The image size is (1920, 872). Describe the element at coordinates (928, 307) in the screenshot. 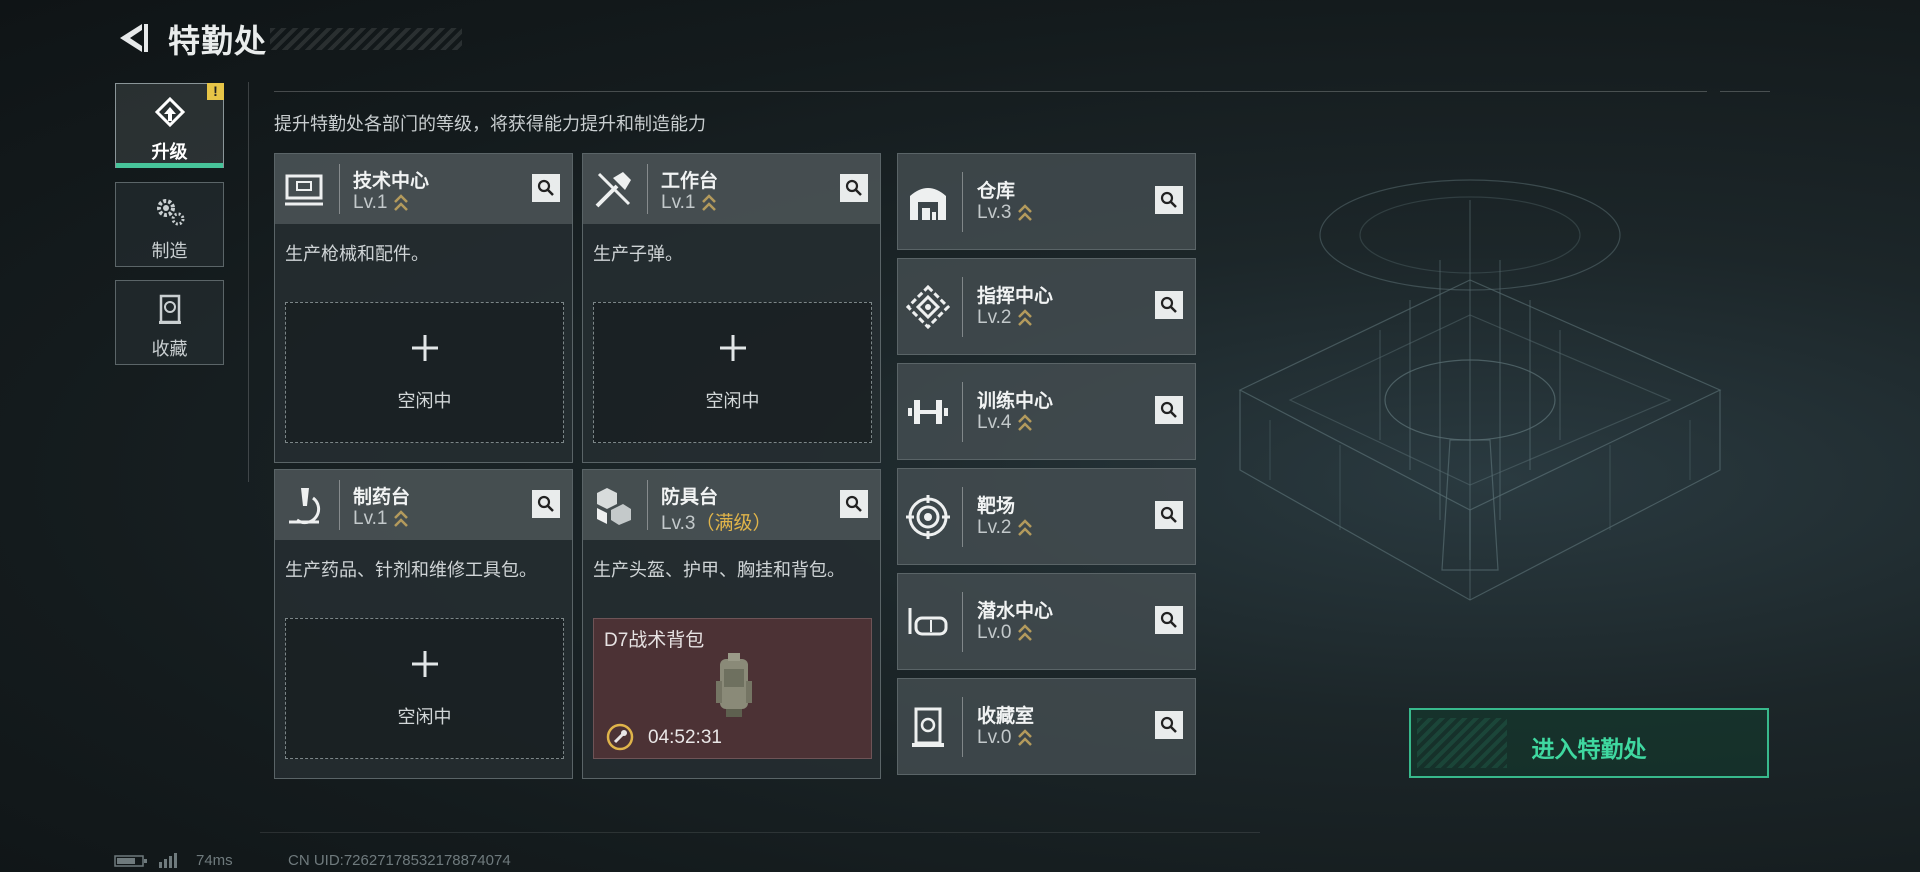

I see `command-icon` at that location.